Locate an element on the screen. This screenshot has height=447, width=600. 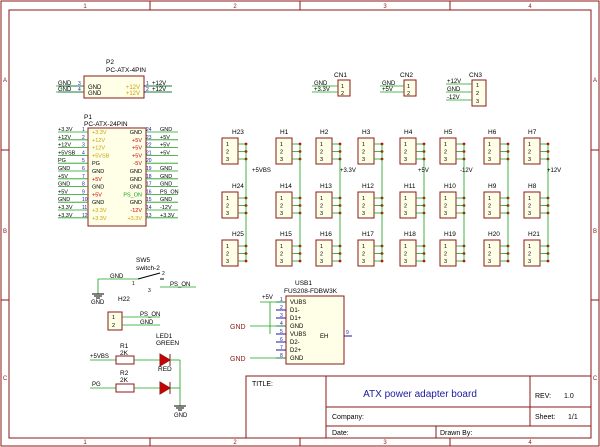
p1-pin-label-right: PS_ON is located at coordinates (132, 195).